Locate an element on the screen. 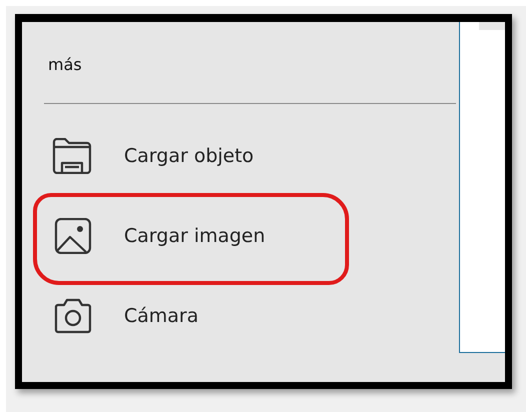  folder-icon is located at coordinates (72, 156).